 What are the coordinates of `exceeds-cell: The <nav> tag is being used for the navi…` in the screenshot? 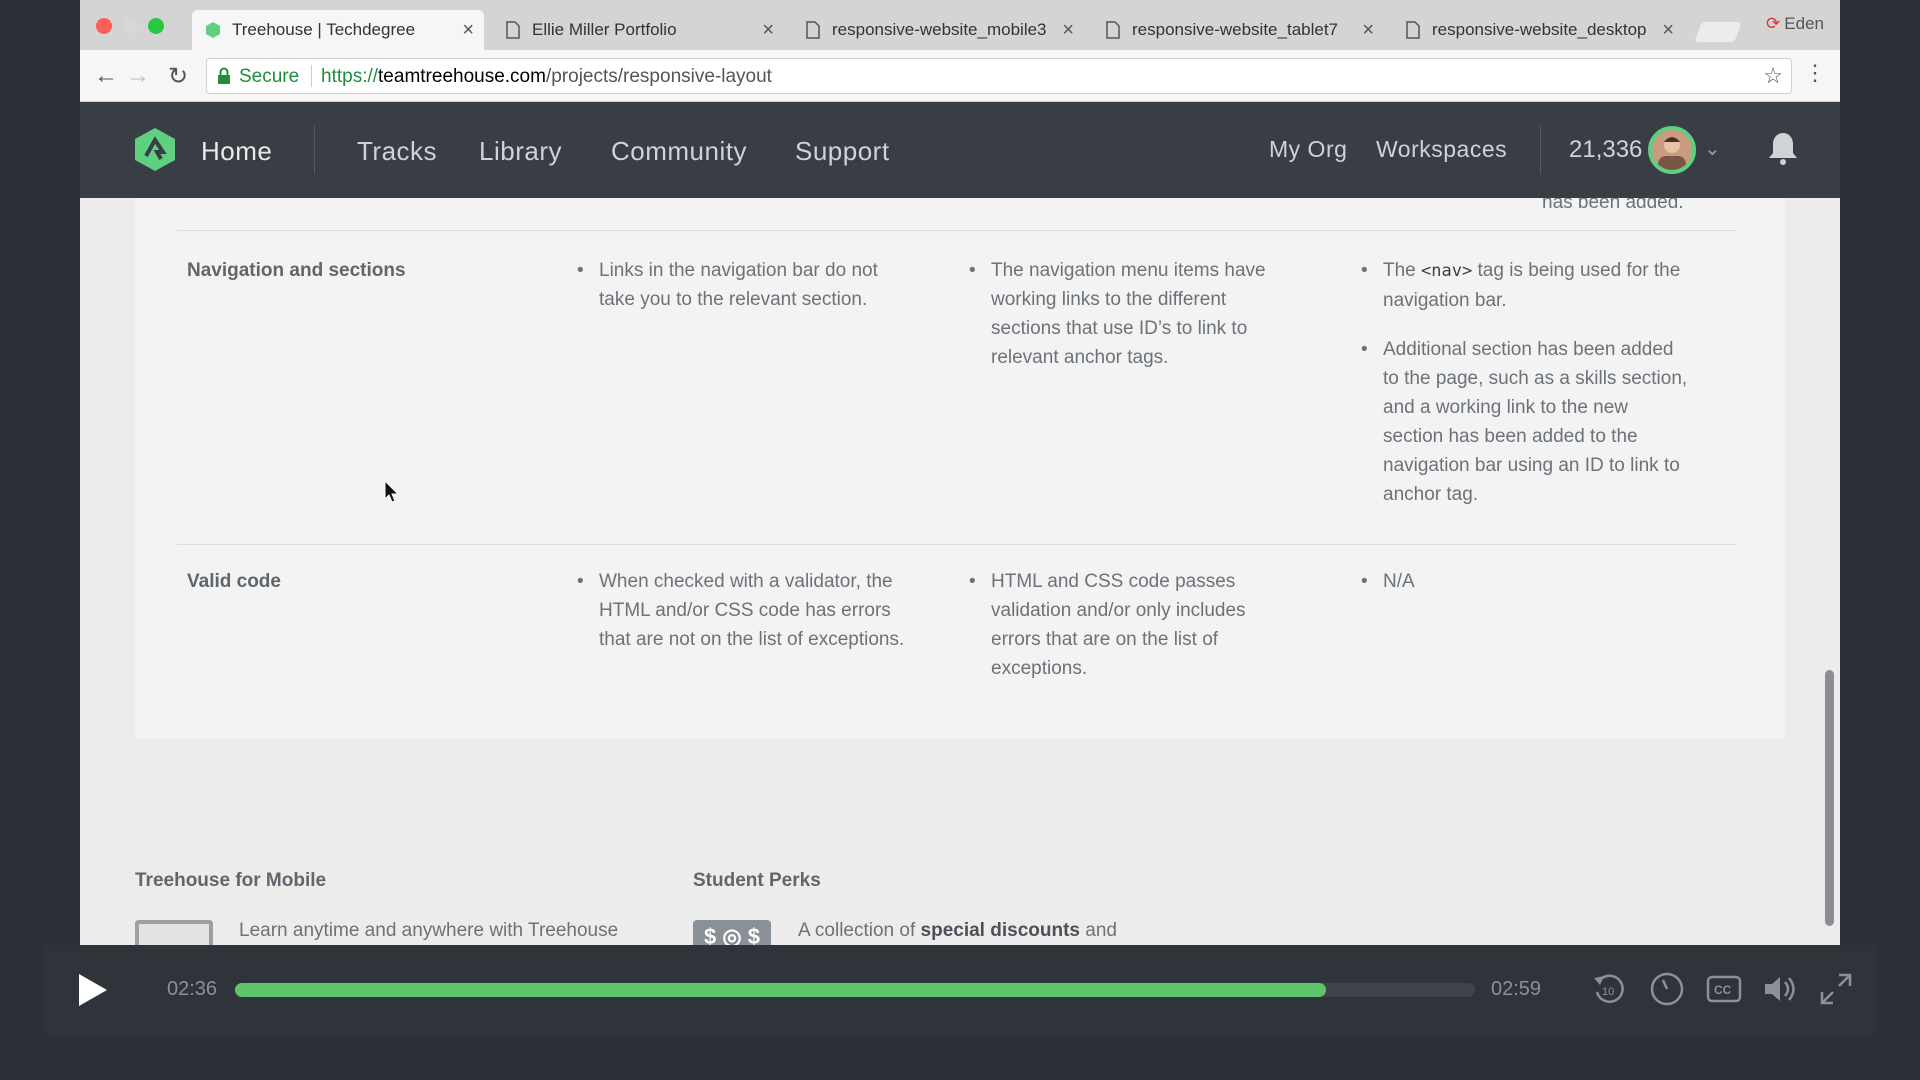 It's located at (1526, 392).